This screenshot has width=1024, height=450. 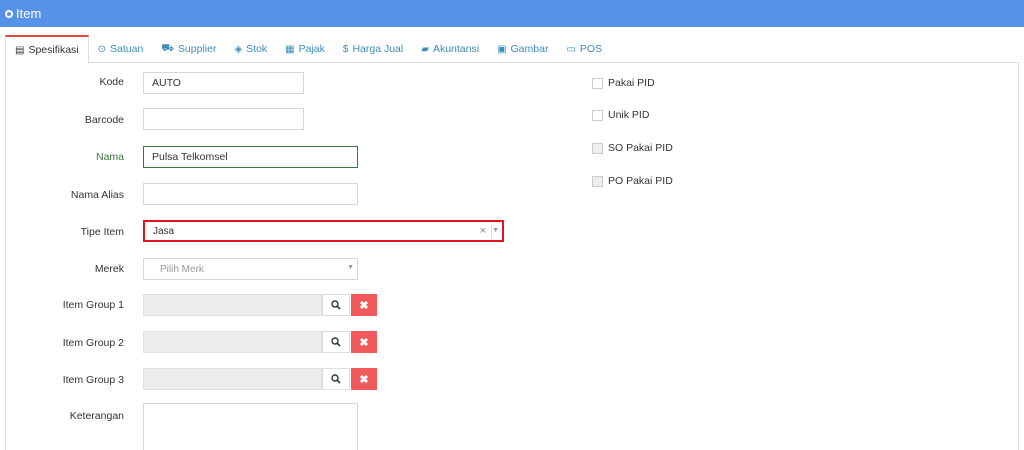 I want to click on image-icon: ▣, so click(x=502, y=49).